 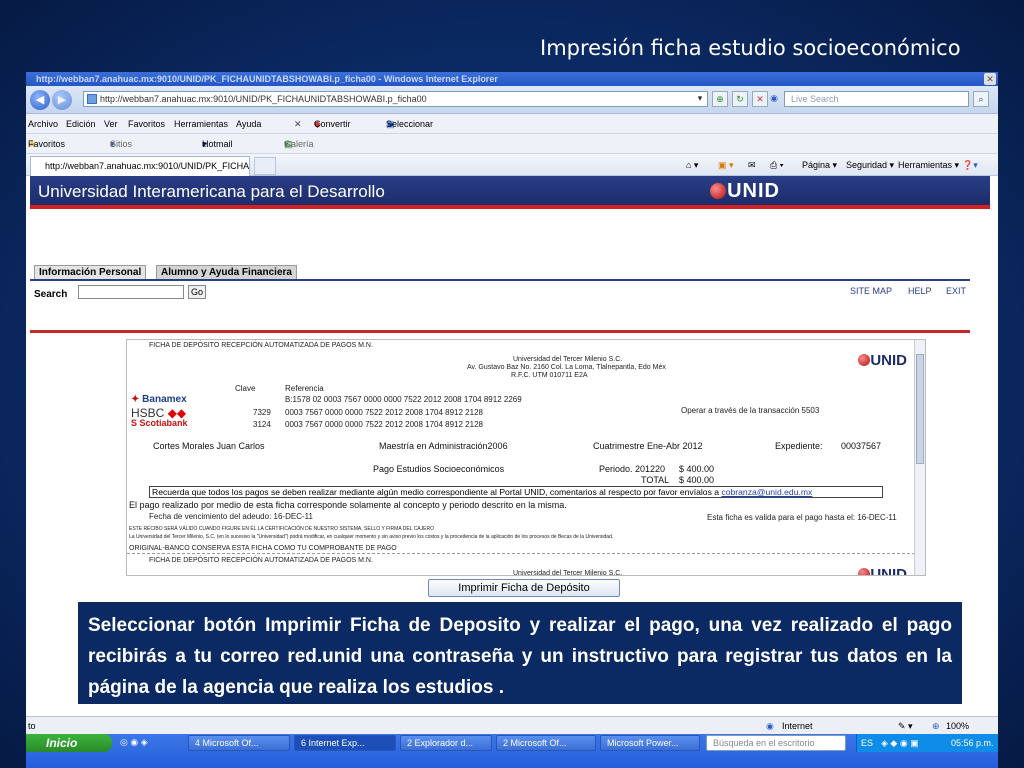 I want to click on clock: 05:56 p.m., so click(x=972, y=743).